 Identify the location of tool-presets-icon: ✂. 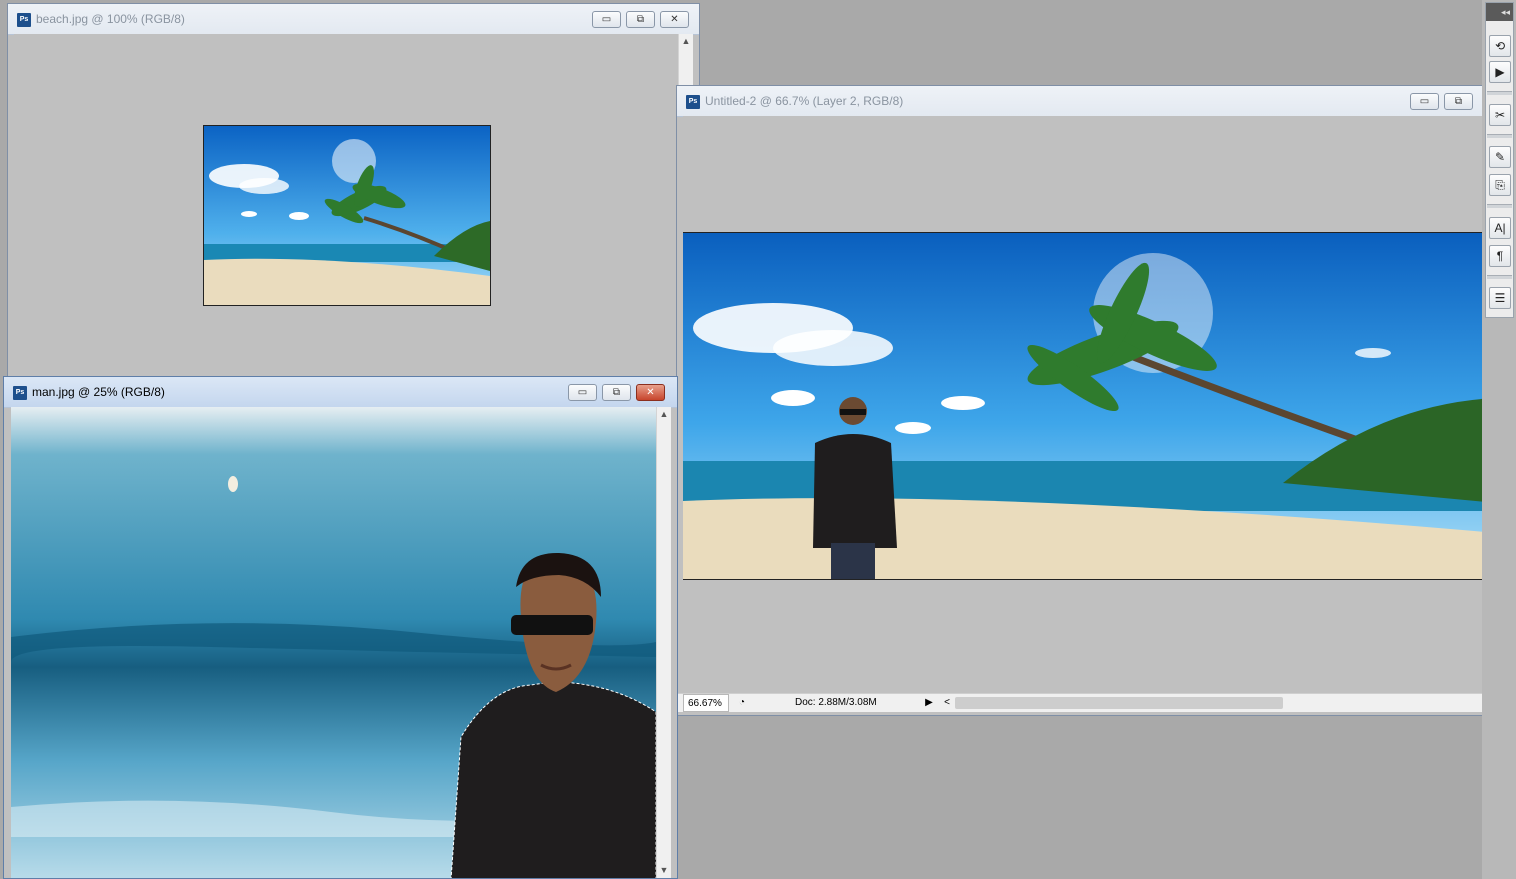
(1500, 115).